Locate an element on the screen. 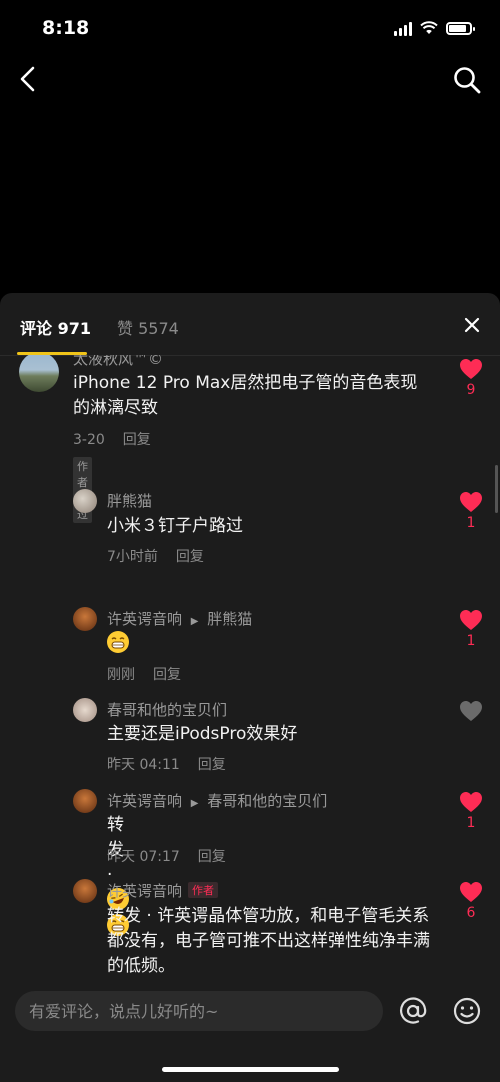  like-count: 9 is located at coordinates (471, 390).